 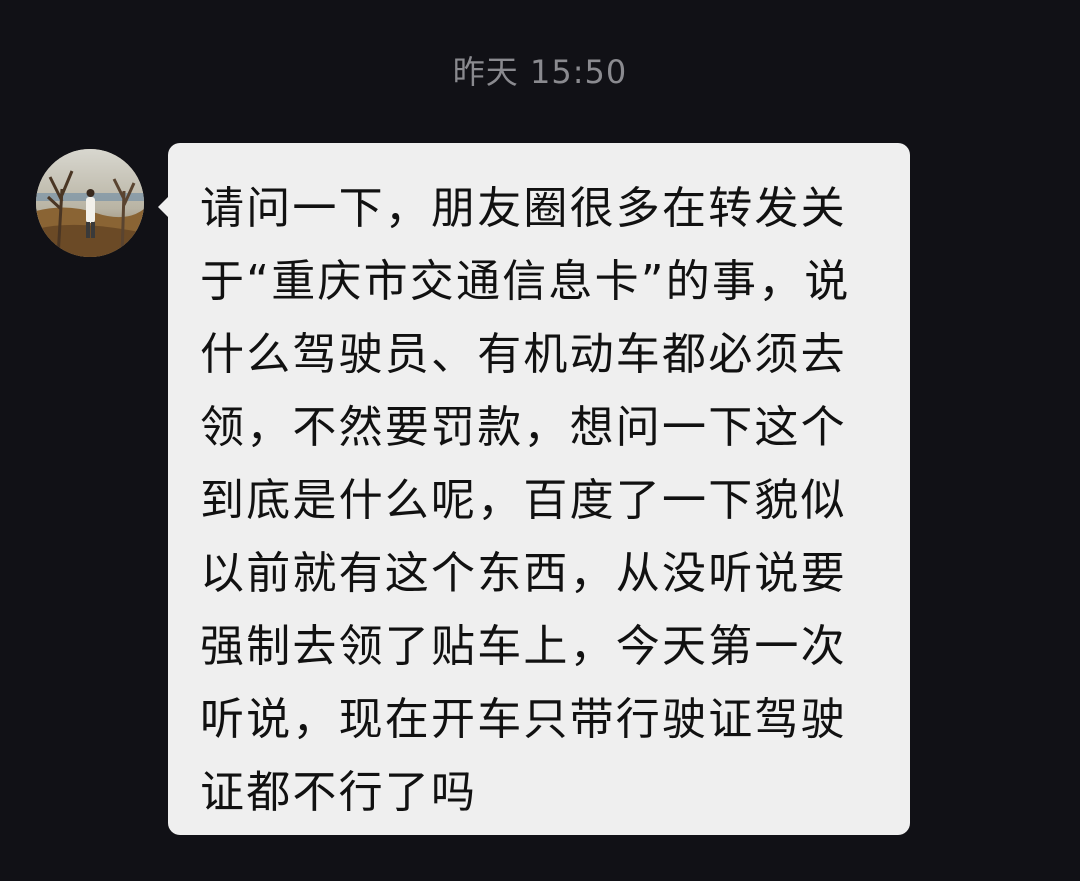 I want to click on message-line: 于“重庆市交通信息卡”的事，说, so click(x=525, y=281).